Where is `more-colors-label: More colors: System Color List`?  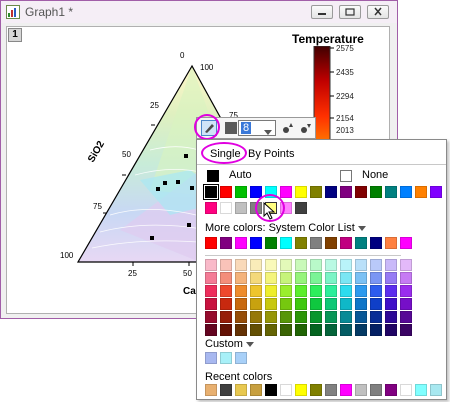
more-colors-label: More colors: System Color List is located at coordinates (285, 228).